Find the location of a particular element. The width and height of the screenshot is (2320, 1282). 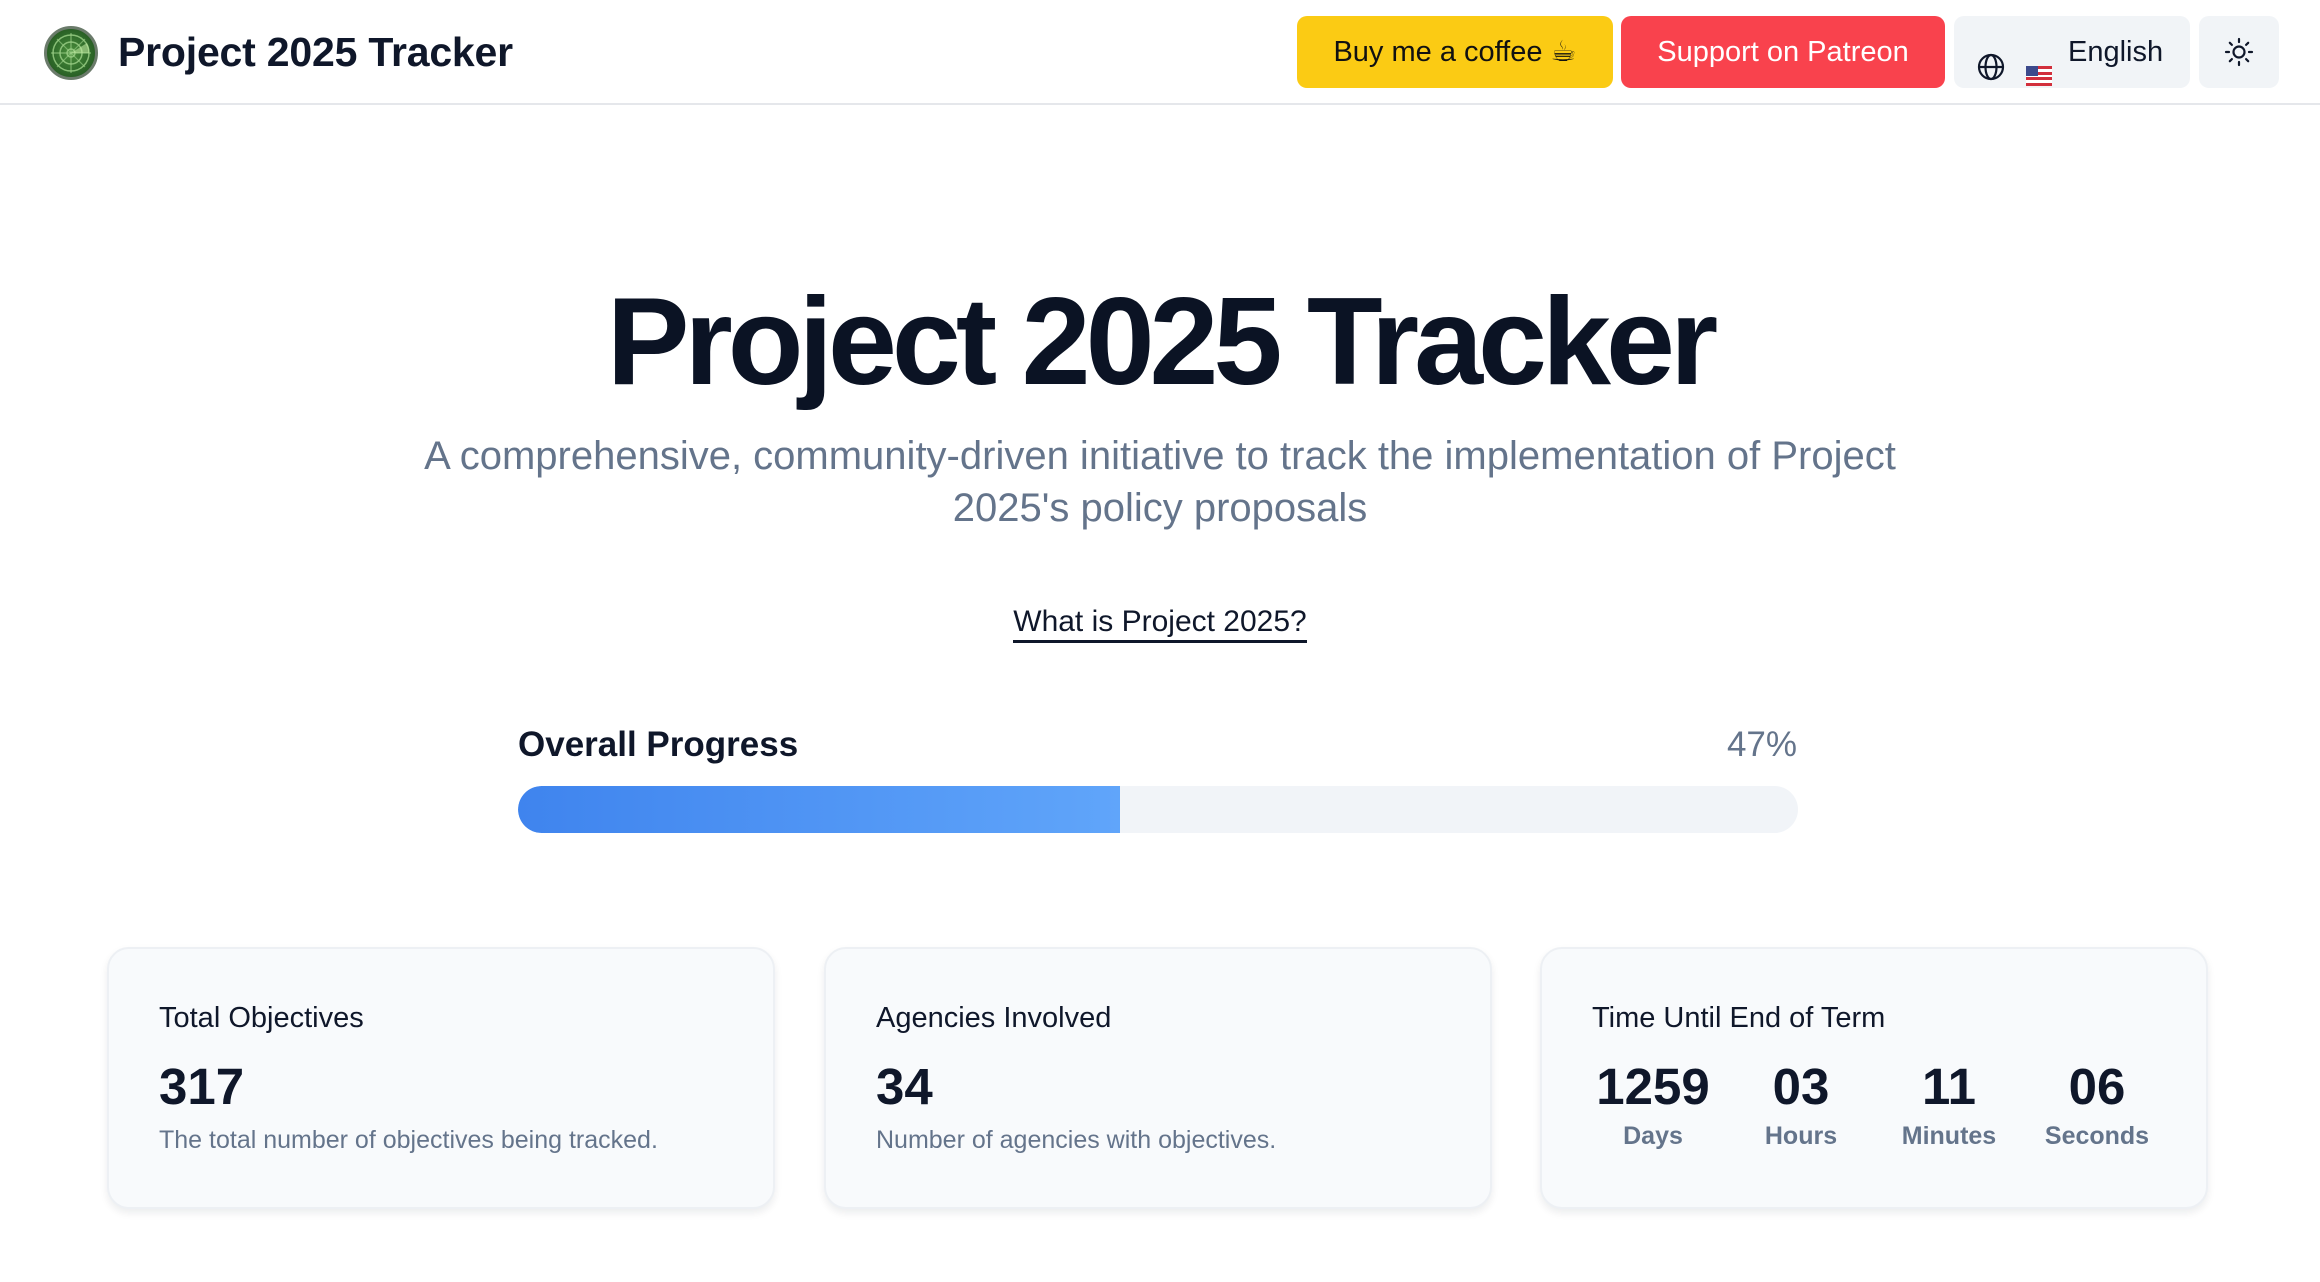

countdown-hours: 03 Hours is located at coordinates (1801, 1105).